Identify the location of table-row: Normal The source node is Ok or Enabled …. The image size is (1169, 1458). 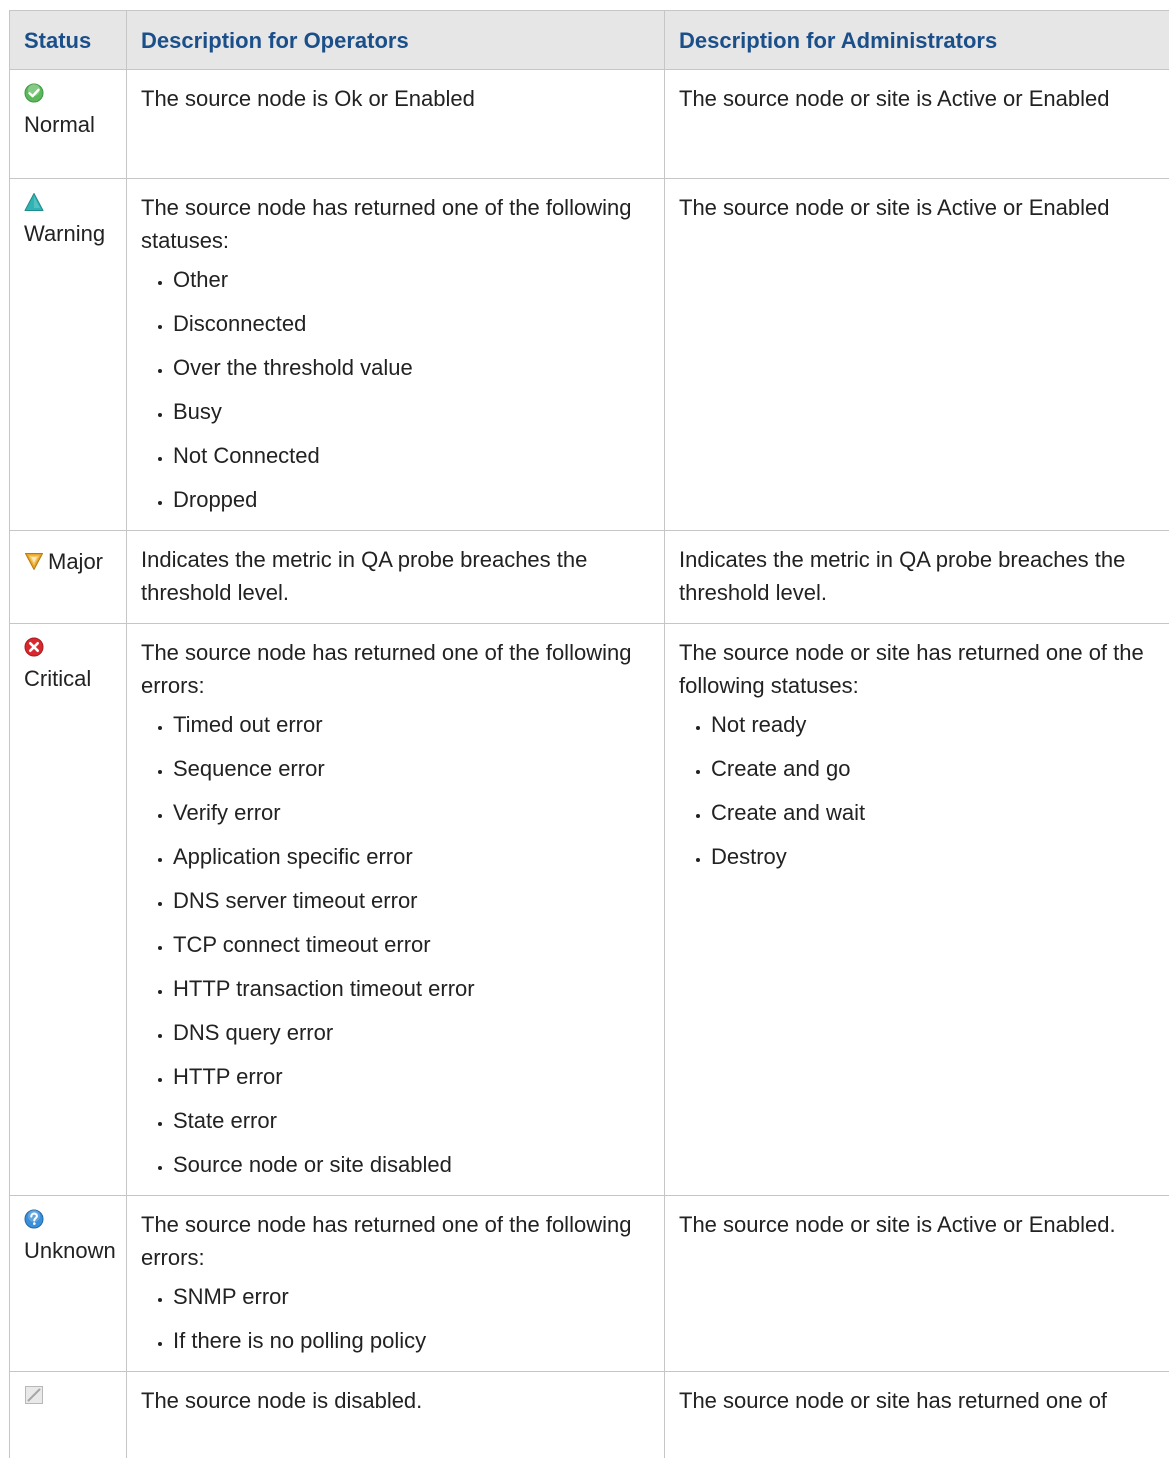
(589, 124).